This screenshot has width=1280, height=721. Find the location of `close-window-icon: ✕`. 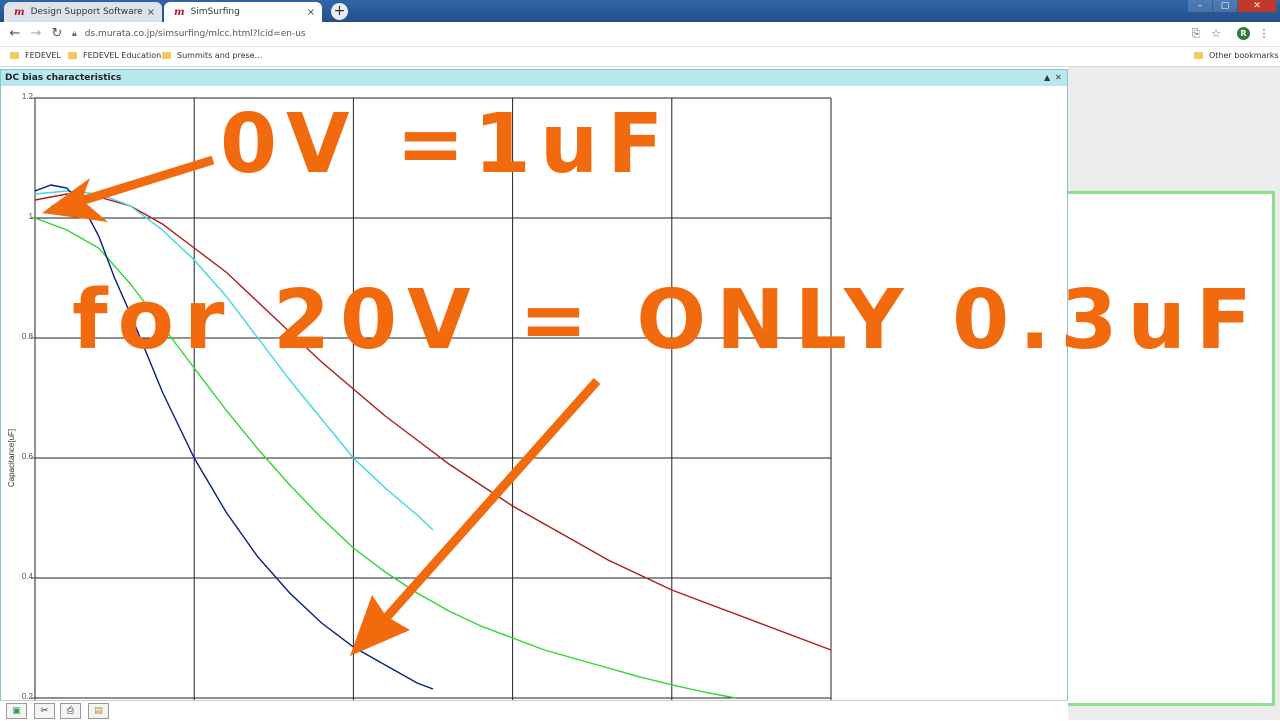

close-window-icon: ✕ is located at coordinates (1257, 6).